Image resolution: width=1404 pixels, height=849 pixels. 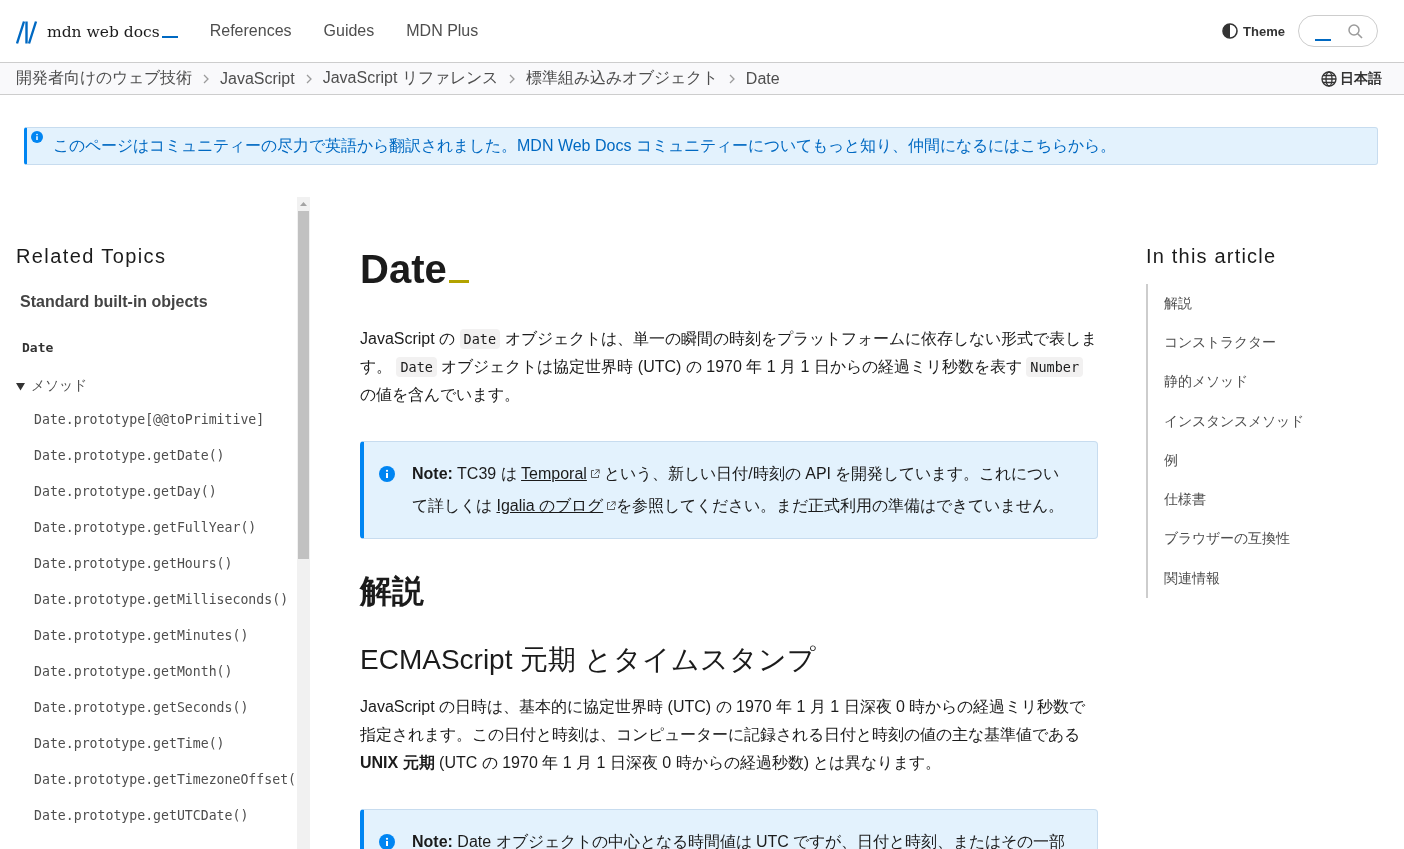 I want to click on toc-heading: In this article, so click(x=1212, y=256).